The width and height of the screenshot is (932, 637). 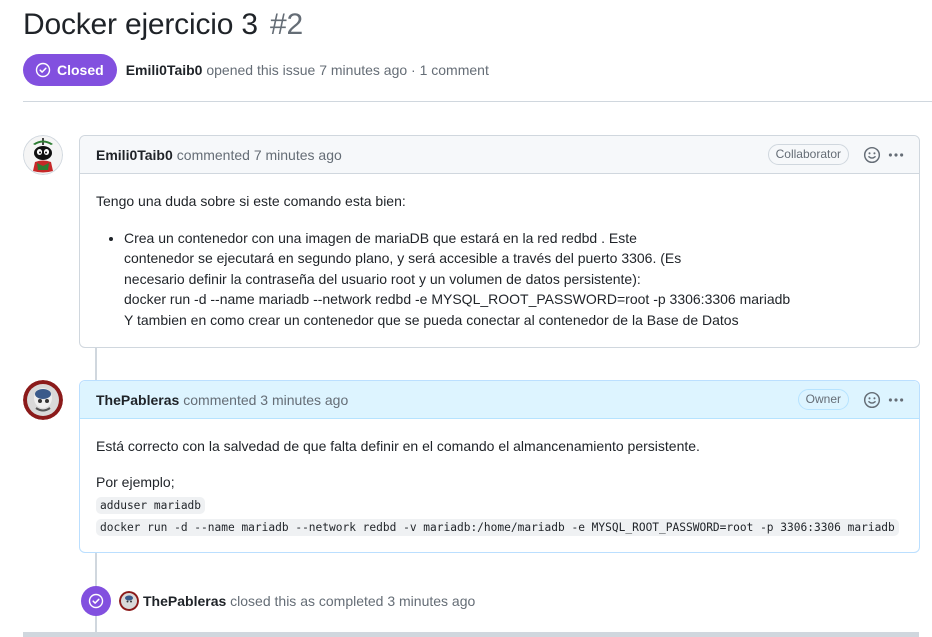 I want to click on comment-timestamp: commented 7 minutes ago, so click(x=259, y=155).